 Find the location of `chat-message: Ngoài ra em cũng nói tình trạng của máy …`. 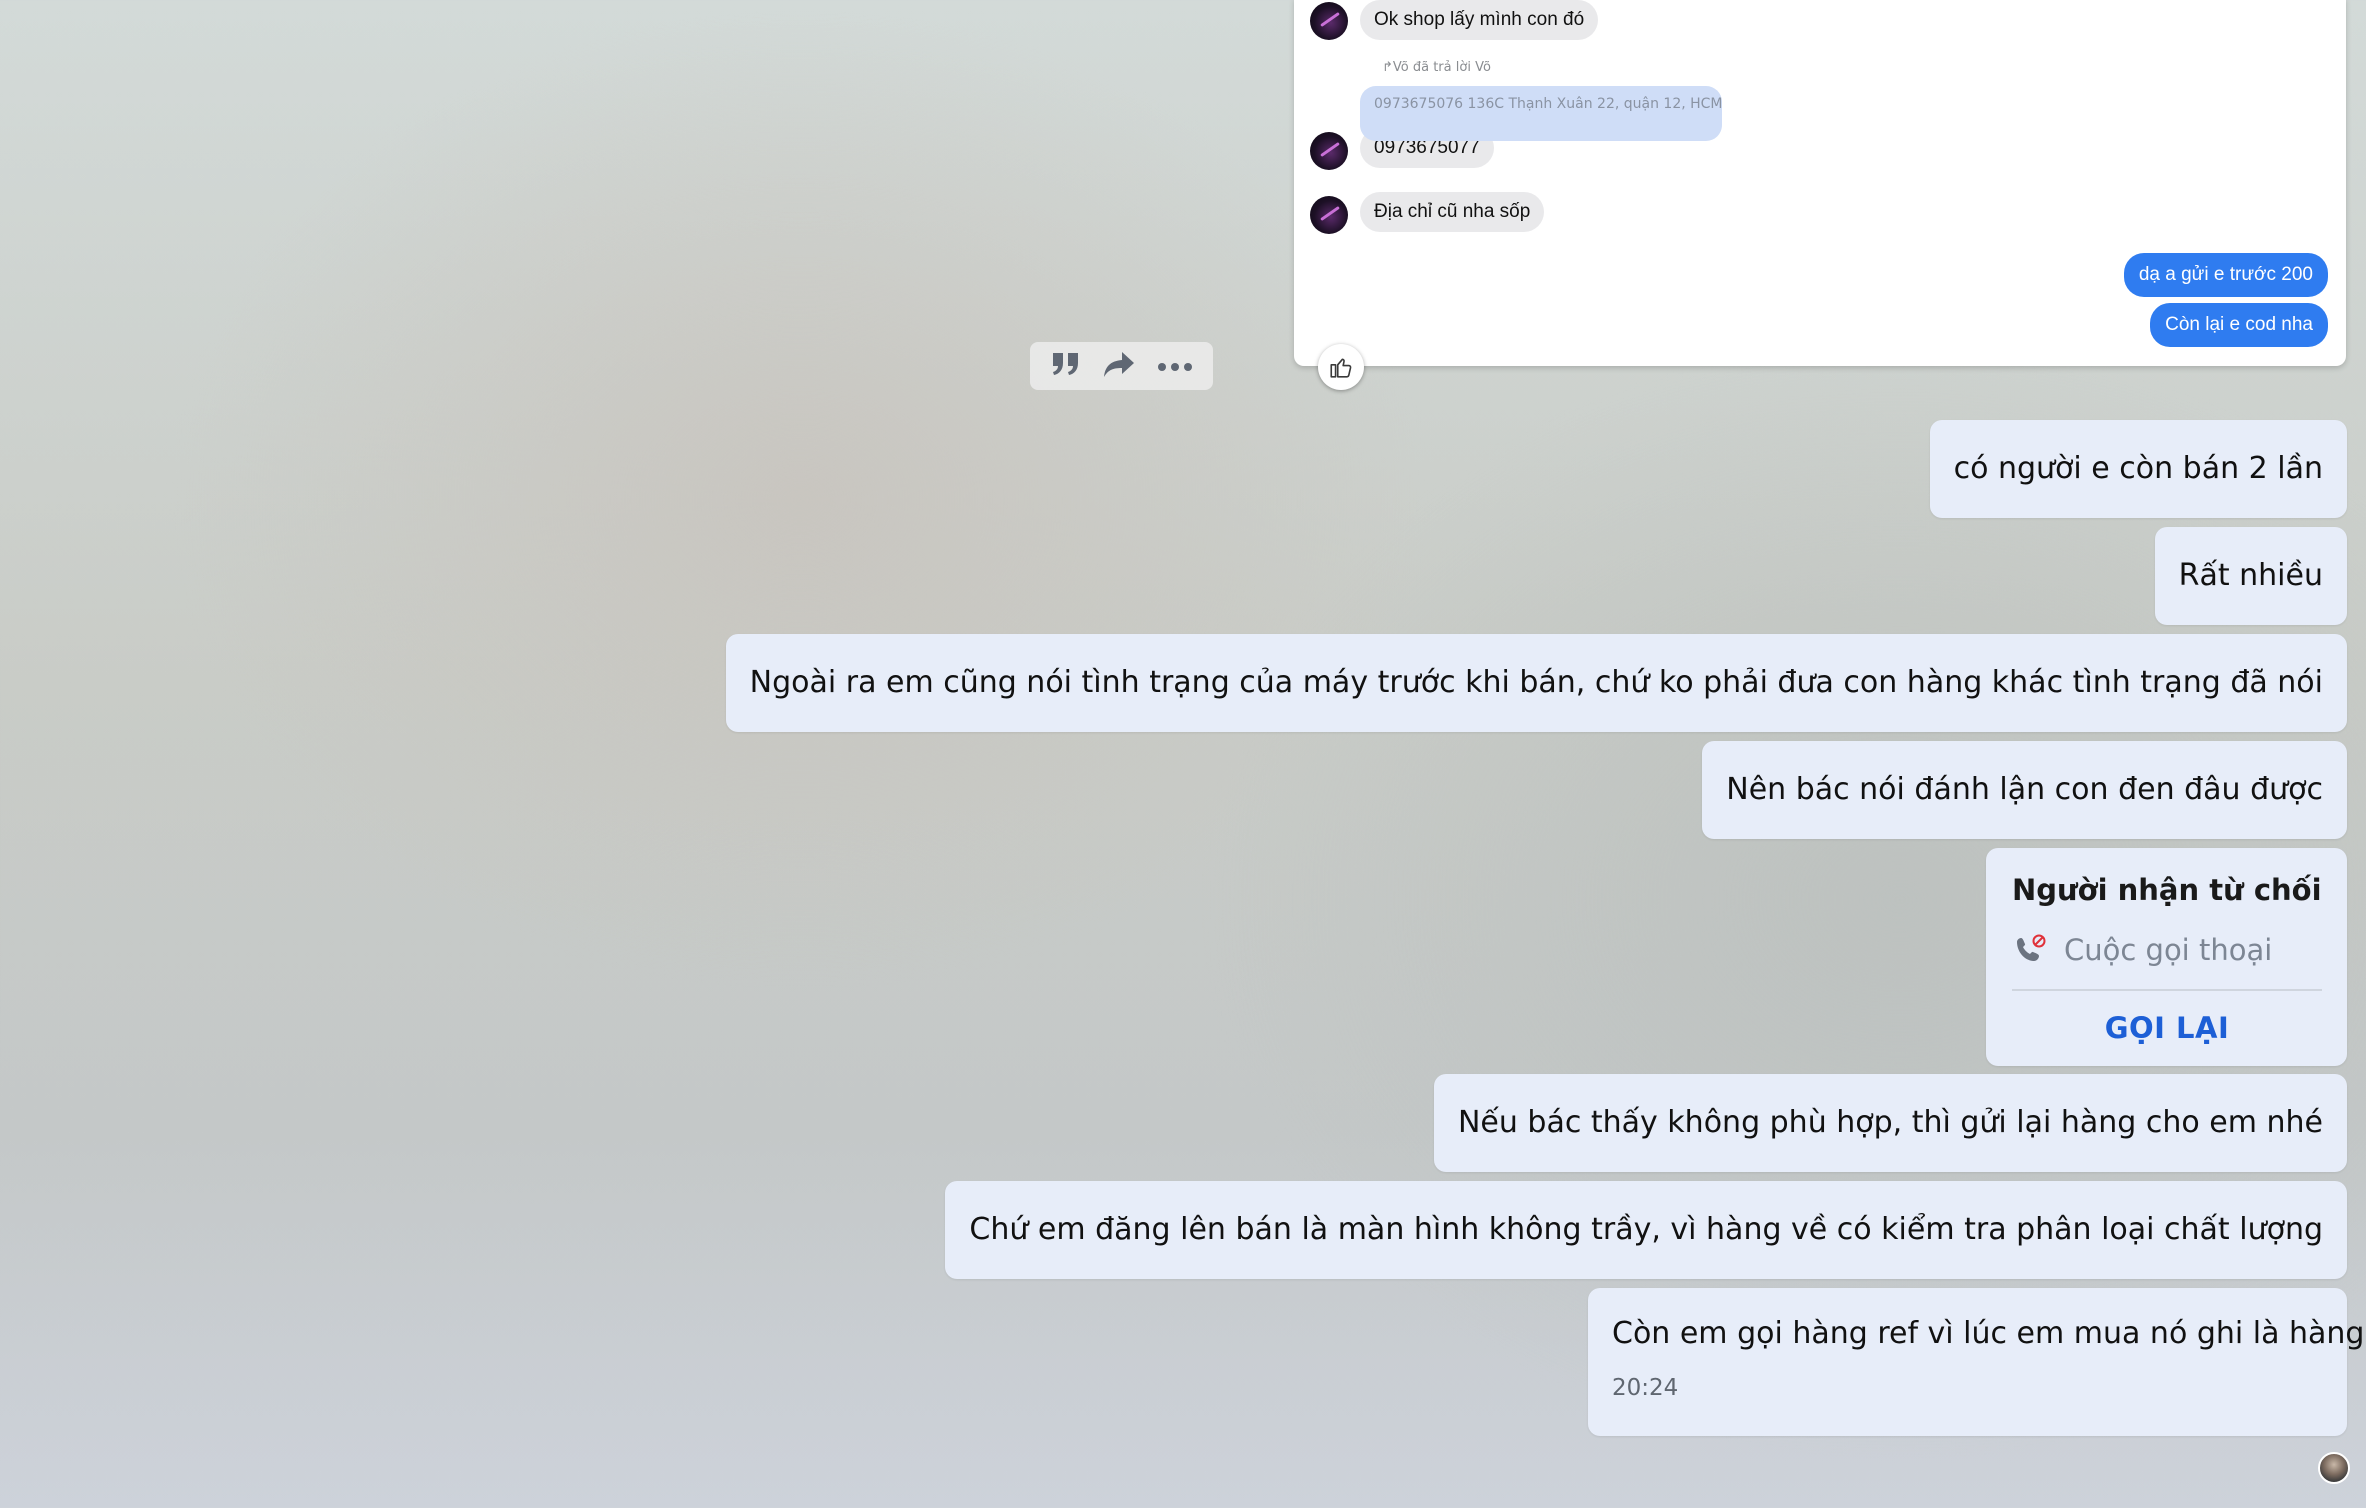

chat-message: Ngoài ra em cũng nói tình trạng của máy … is located at coordinates (1536, 683).